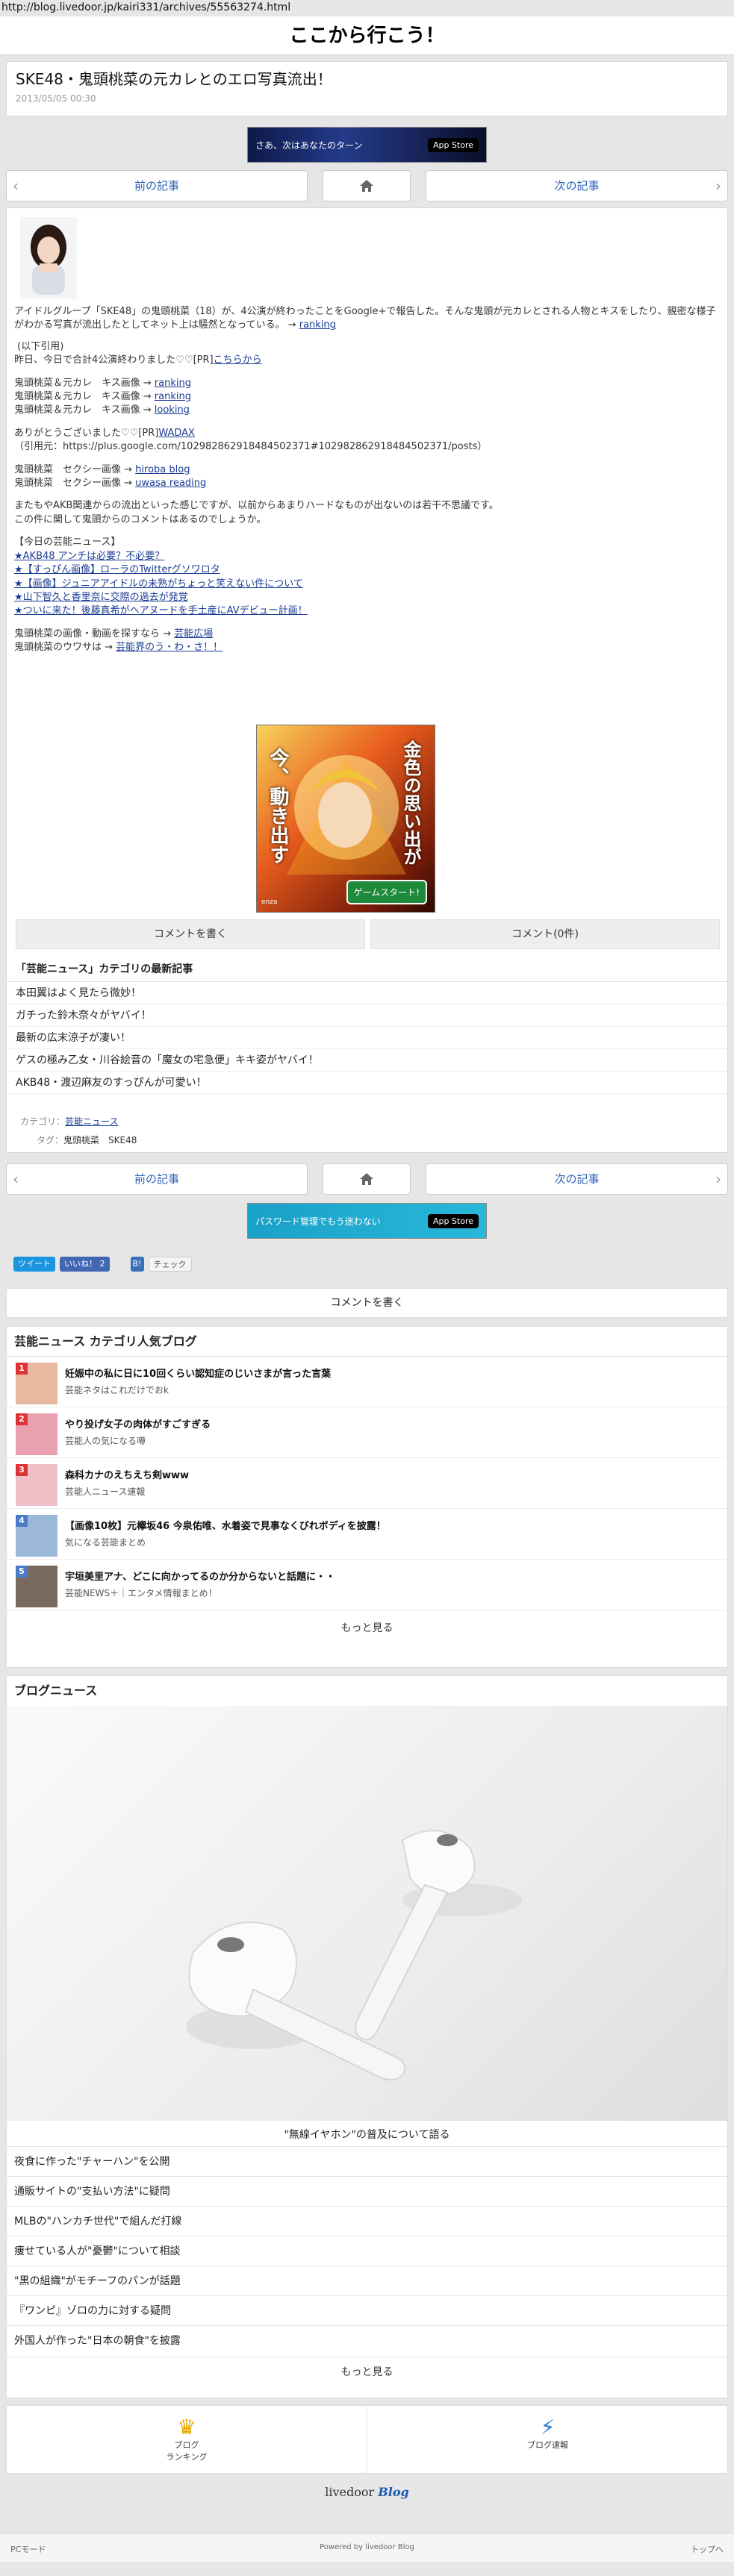 The height and width of the screenshot is (2576, 734). What do you see at coordinates (367, 35) in the screenshot?
I see `site-title: ここから行こう！` at bounding box center [367, 35].